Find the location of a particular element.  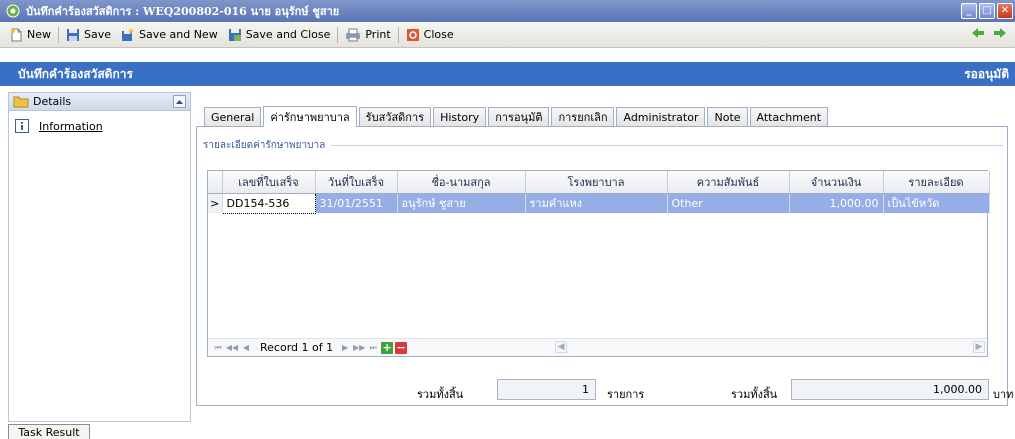

save-icon is located at coordinates (73, 34).